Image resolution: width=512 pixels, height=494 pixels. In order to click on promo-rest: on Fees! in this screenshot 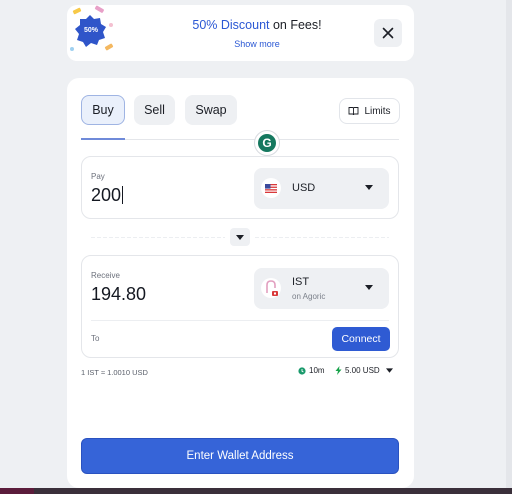, I will do `click(295, 25)`.